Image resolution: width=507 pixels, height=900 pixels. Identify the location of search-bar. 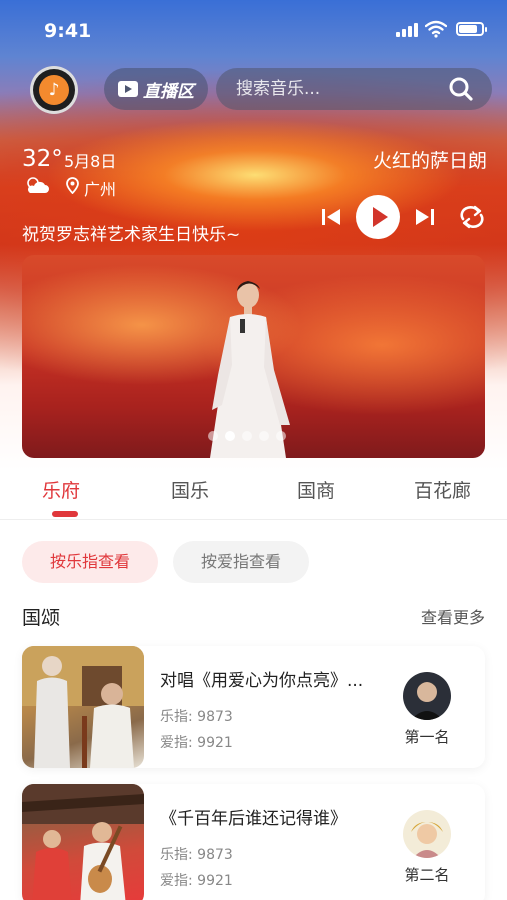
(354, 89).